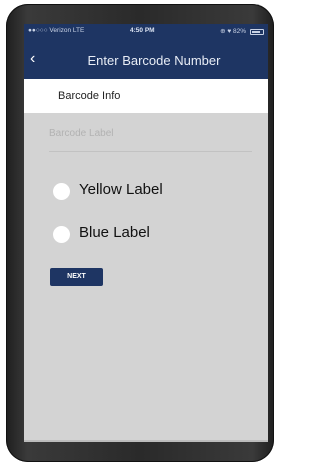  Describe the element at coordinates (76, 277) in the screenshot. I see `next-button: NEXT` at that location.